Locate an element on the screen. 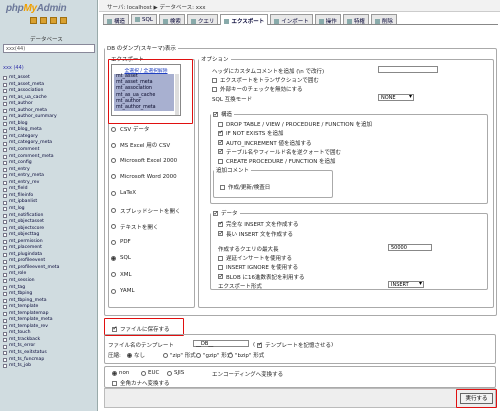 The image size is (500, 411). data-option: 長い INSERT 文を作成する is located at coordinates (255, 234).